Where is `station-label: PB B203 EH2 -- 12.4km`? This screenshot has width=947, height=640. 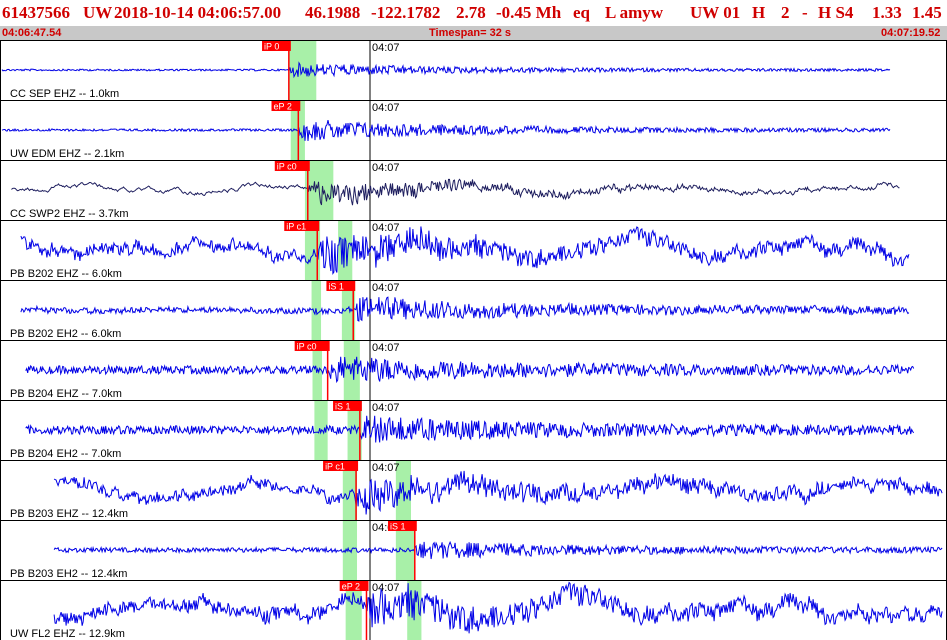
station-label: PB B203 EH2 -- 12.4km is located at coordinates (68, 574).